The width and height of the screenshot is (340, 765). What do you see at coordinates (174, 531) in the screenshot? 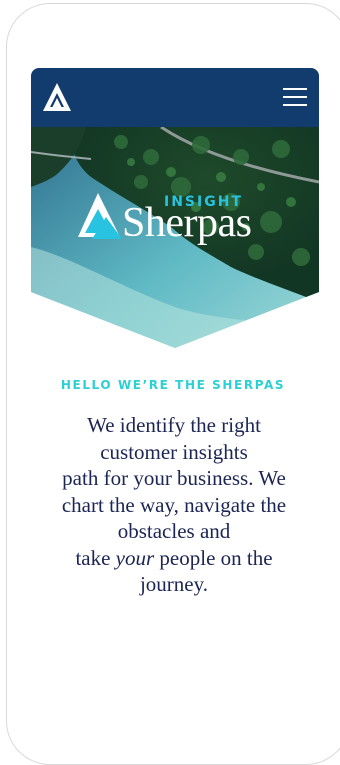
I see `intro-line: obstacles and` at bounding box center [174, 531].